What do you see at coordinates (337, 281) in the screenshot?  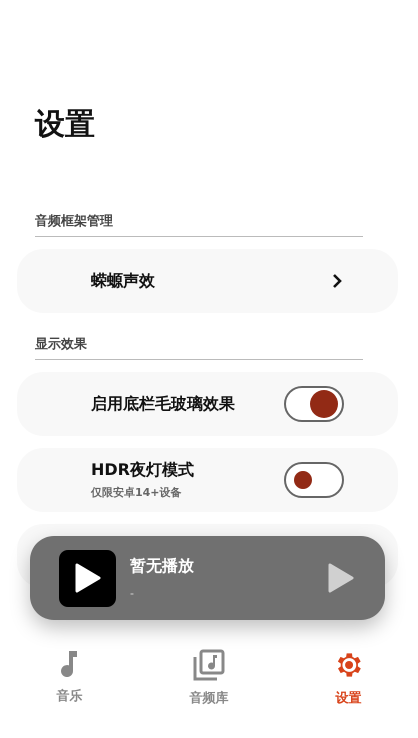 I see `chevron-right-icon` at bounding box center [337, 281].